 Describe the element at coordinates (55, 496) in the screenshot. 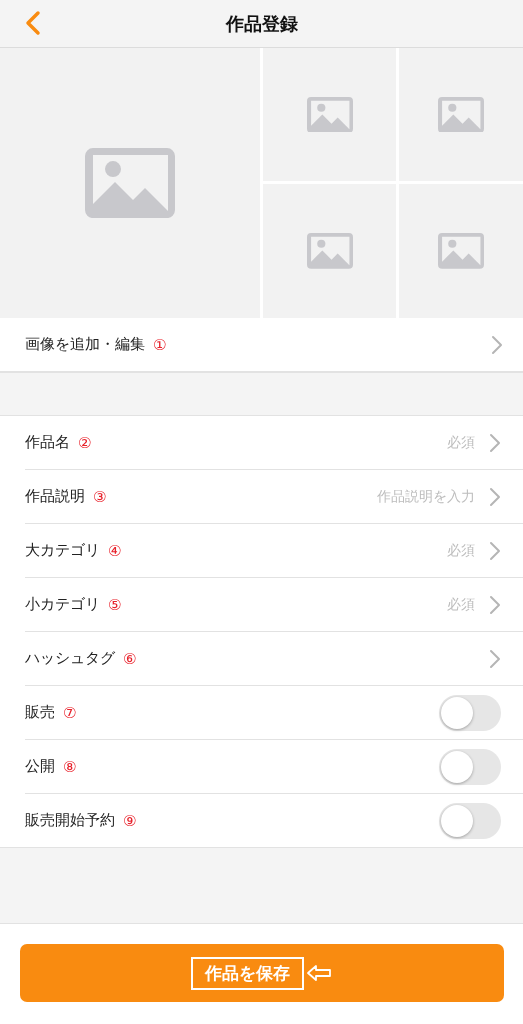

I see `row-label: 作品説明` at that location.